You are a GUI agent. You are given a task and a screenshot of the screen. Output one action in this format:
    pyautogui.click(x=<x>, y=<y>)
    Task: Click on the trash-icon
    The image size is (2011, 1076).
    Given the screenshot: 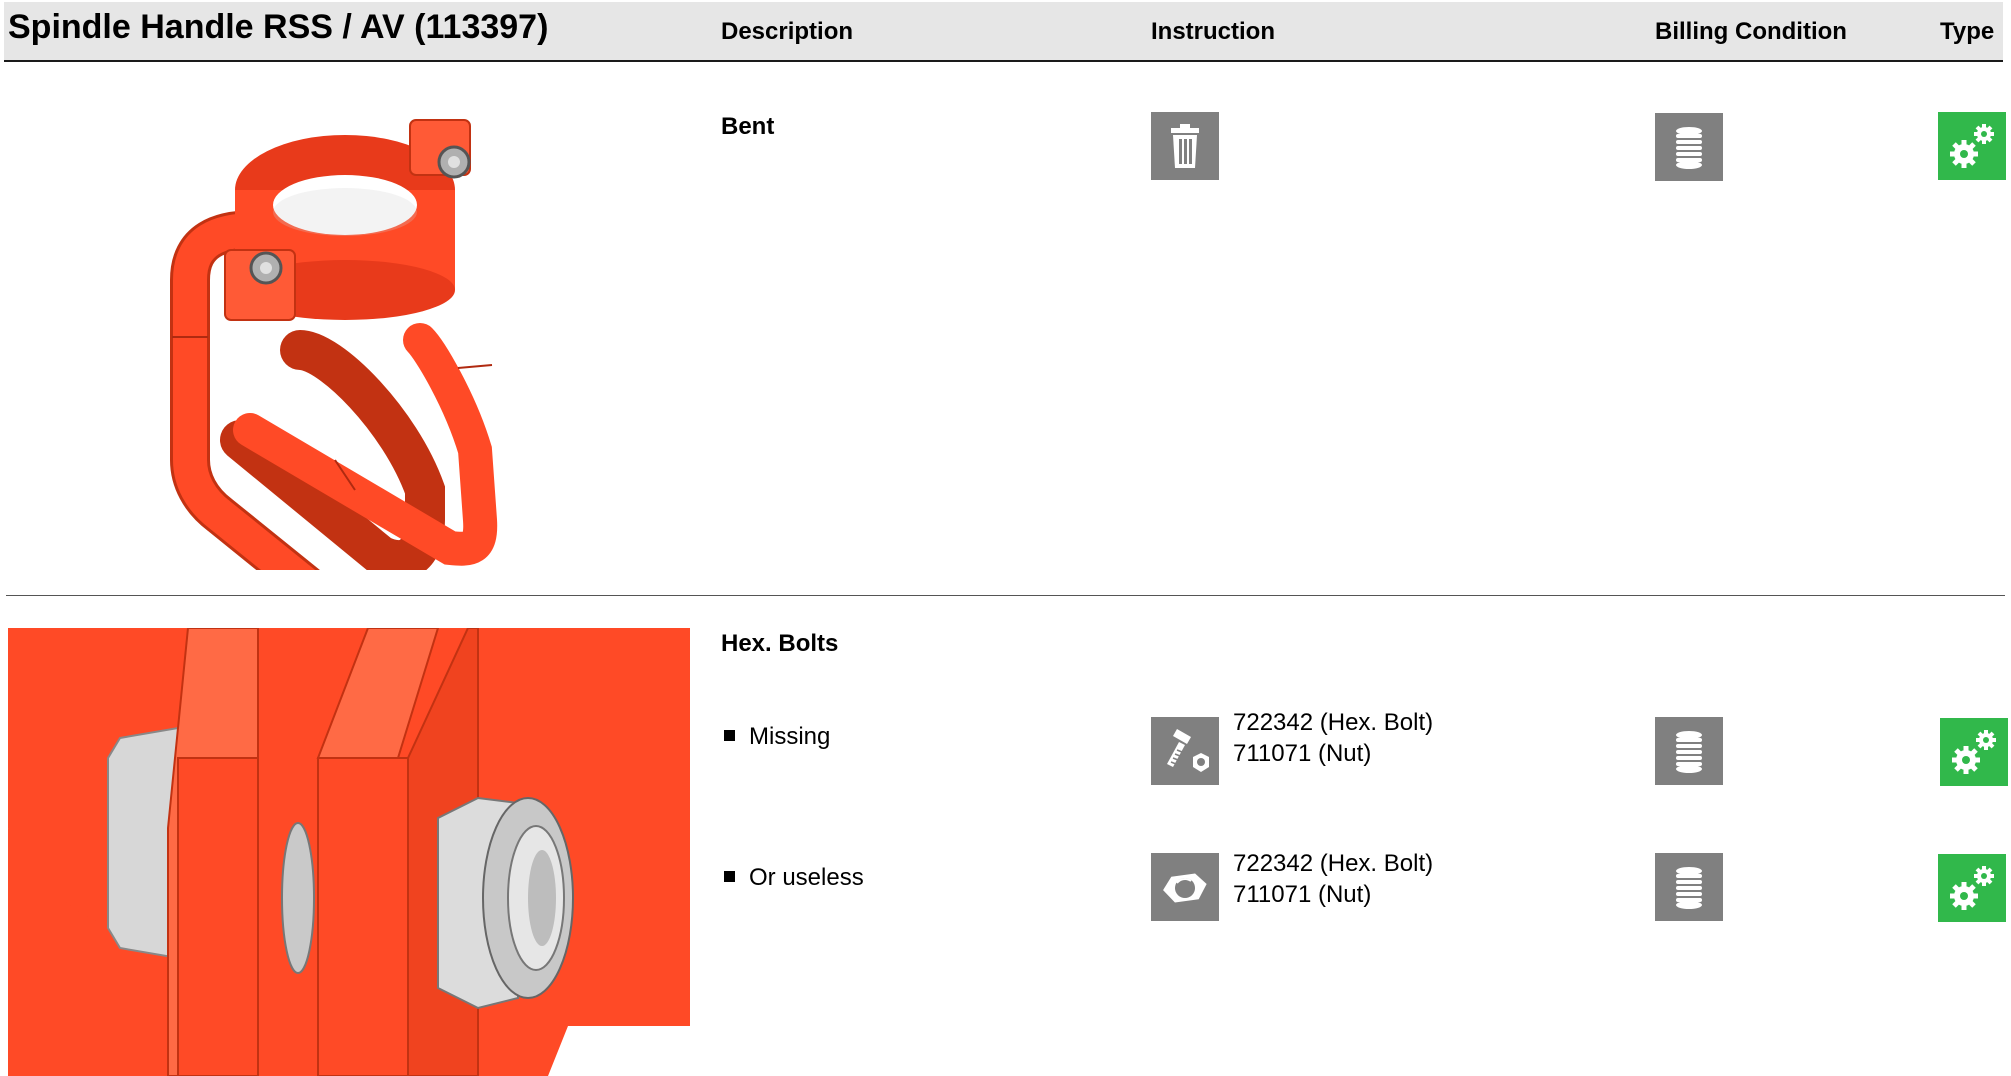 What is the action you would take?
    pyautogui.click(x=1185, y=146)
    